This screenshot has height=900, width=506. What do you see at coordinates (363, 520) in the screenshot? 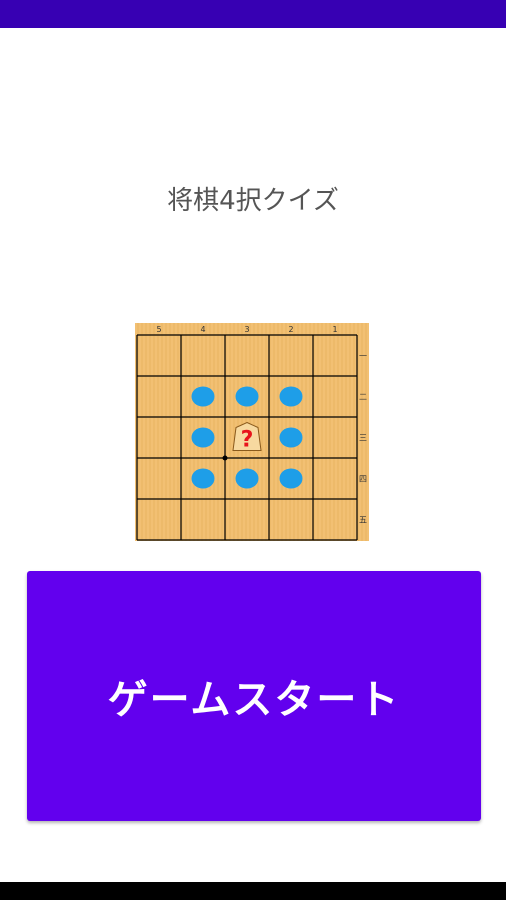
I see `row-label: 五` at bounding box center [363, 520].